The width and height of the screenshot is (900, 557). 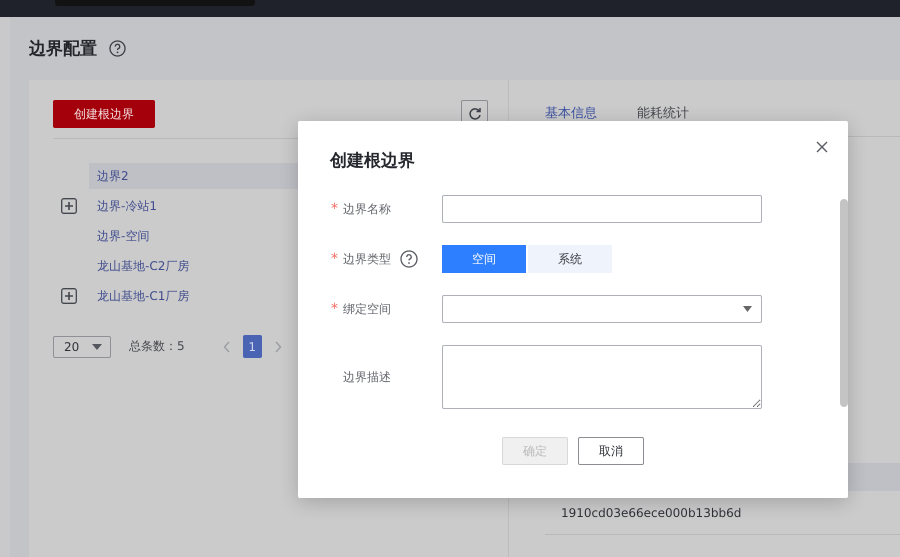 I want to click on total-count: 总条数：5, so click(x=157, y=346).